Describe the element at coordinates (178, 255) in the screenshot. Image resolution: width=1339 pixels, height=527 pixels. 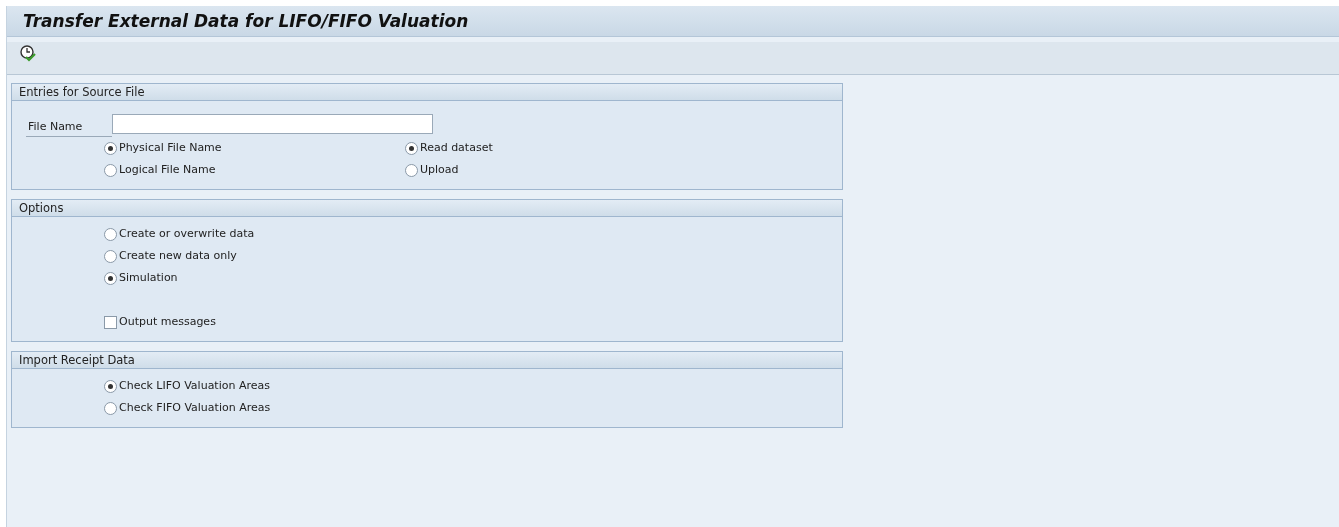
I see `option-label: Create new data only` at that location.